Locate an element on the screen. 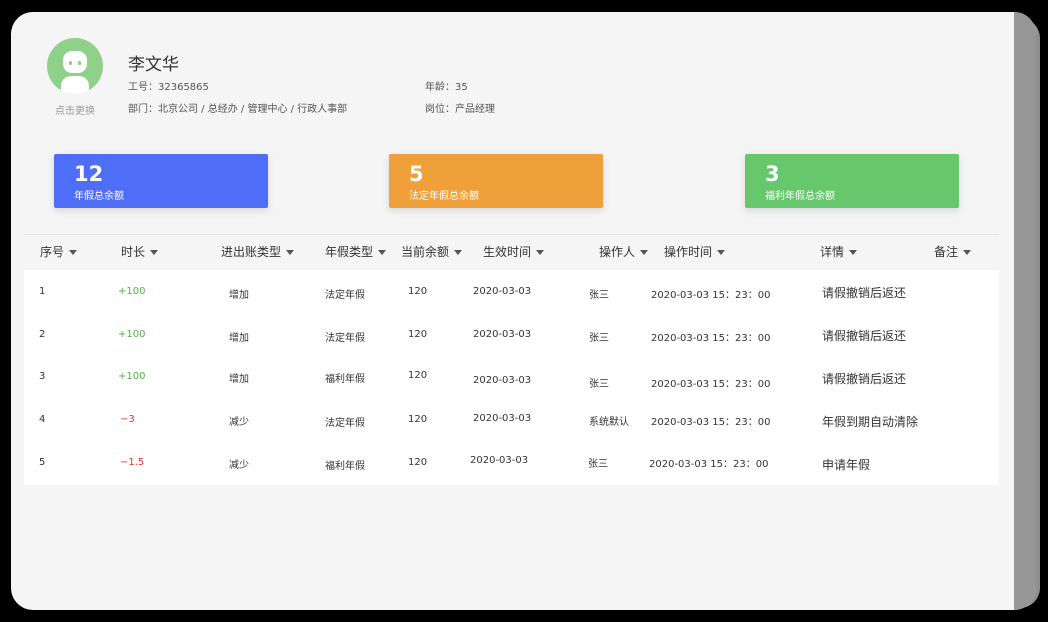 This screenshot has width=1048, height=622. column-header-effective-time: 生效时间 is located at coordinates (514, 251).